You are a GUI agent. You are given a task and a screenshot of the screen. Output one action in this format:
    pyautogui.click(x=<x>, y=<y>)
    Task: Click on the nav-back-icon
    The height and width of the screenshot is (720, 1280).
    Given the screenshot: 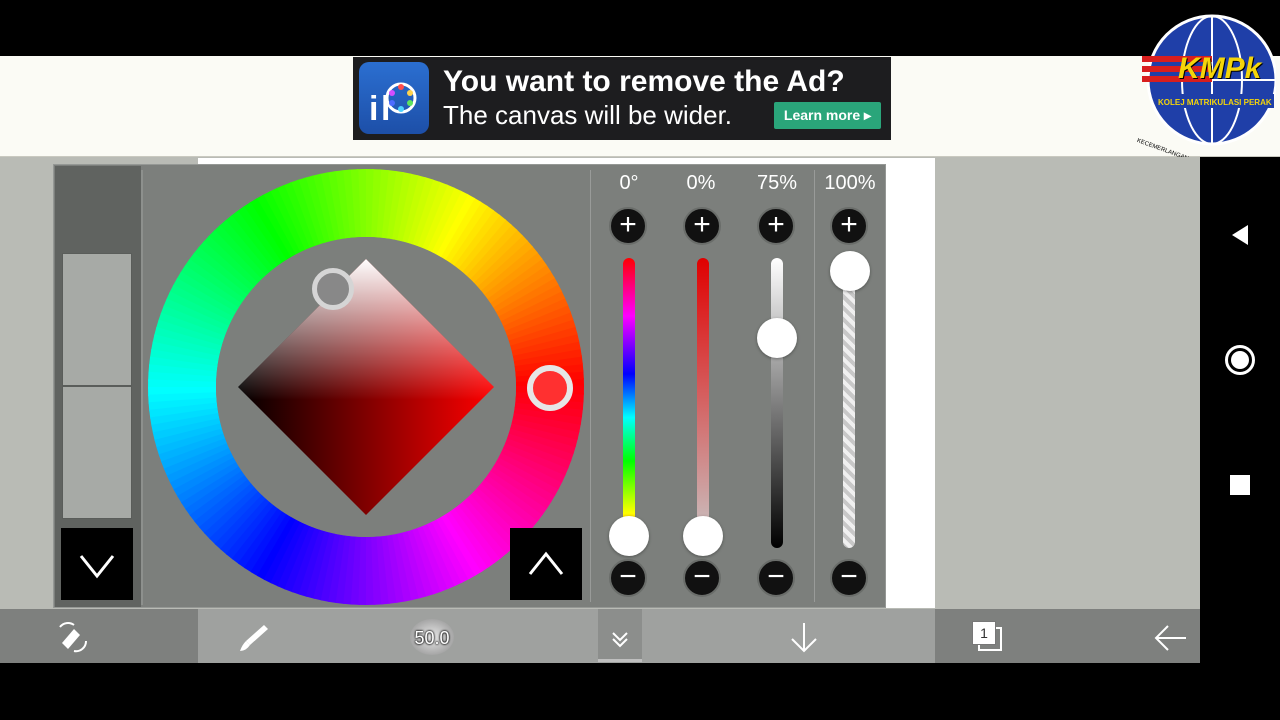 What is the action you would take?
    pyautogui.click(x=1239, y=235)
    